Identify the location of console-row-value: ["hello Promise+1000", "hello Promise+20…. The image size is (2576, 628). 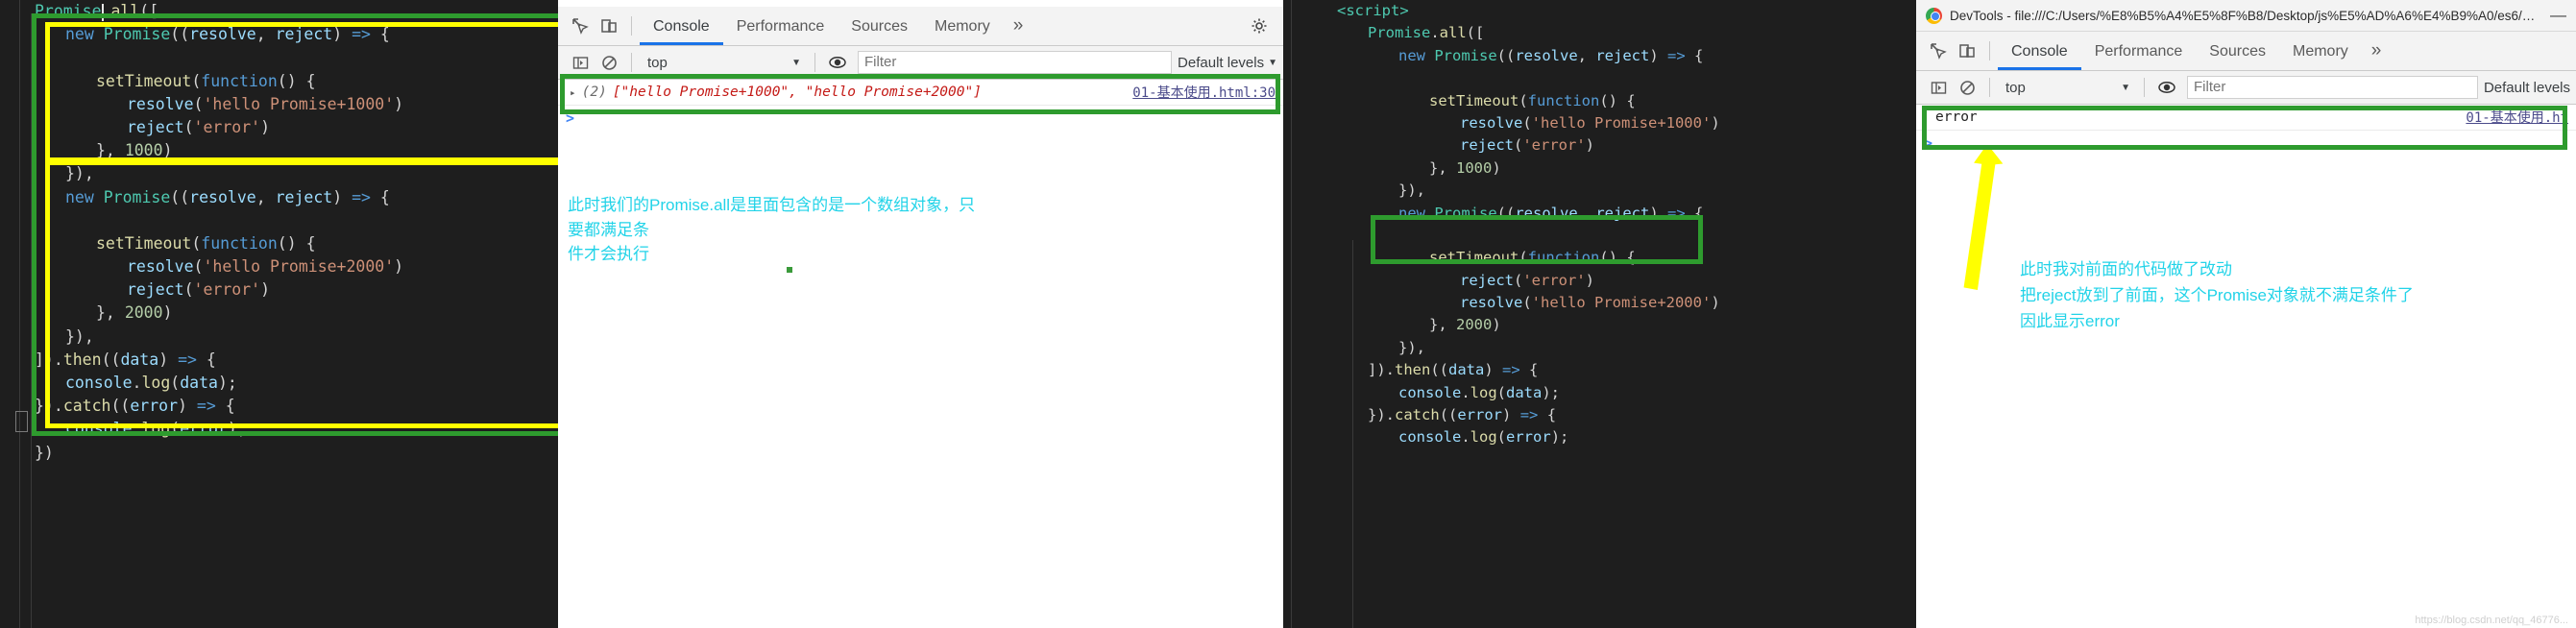
(797, 92).